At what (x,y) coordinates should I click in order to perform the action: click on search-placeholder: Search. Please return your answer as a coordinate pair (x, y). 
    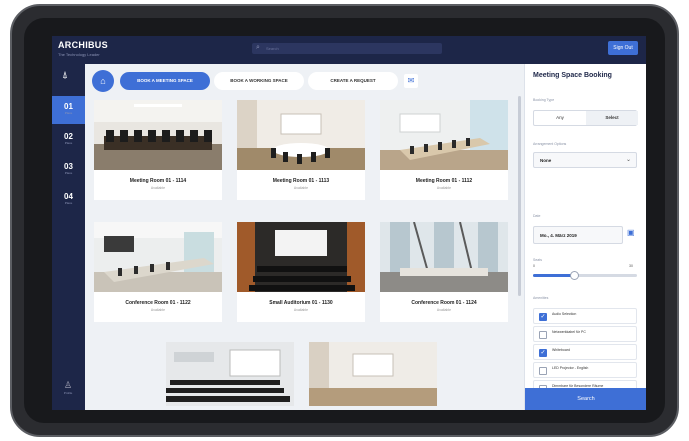
    Looking at the image, I should click on (272, 48).